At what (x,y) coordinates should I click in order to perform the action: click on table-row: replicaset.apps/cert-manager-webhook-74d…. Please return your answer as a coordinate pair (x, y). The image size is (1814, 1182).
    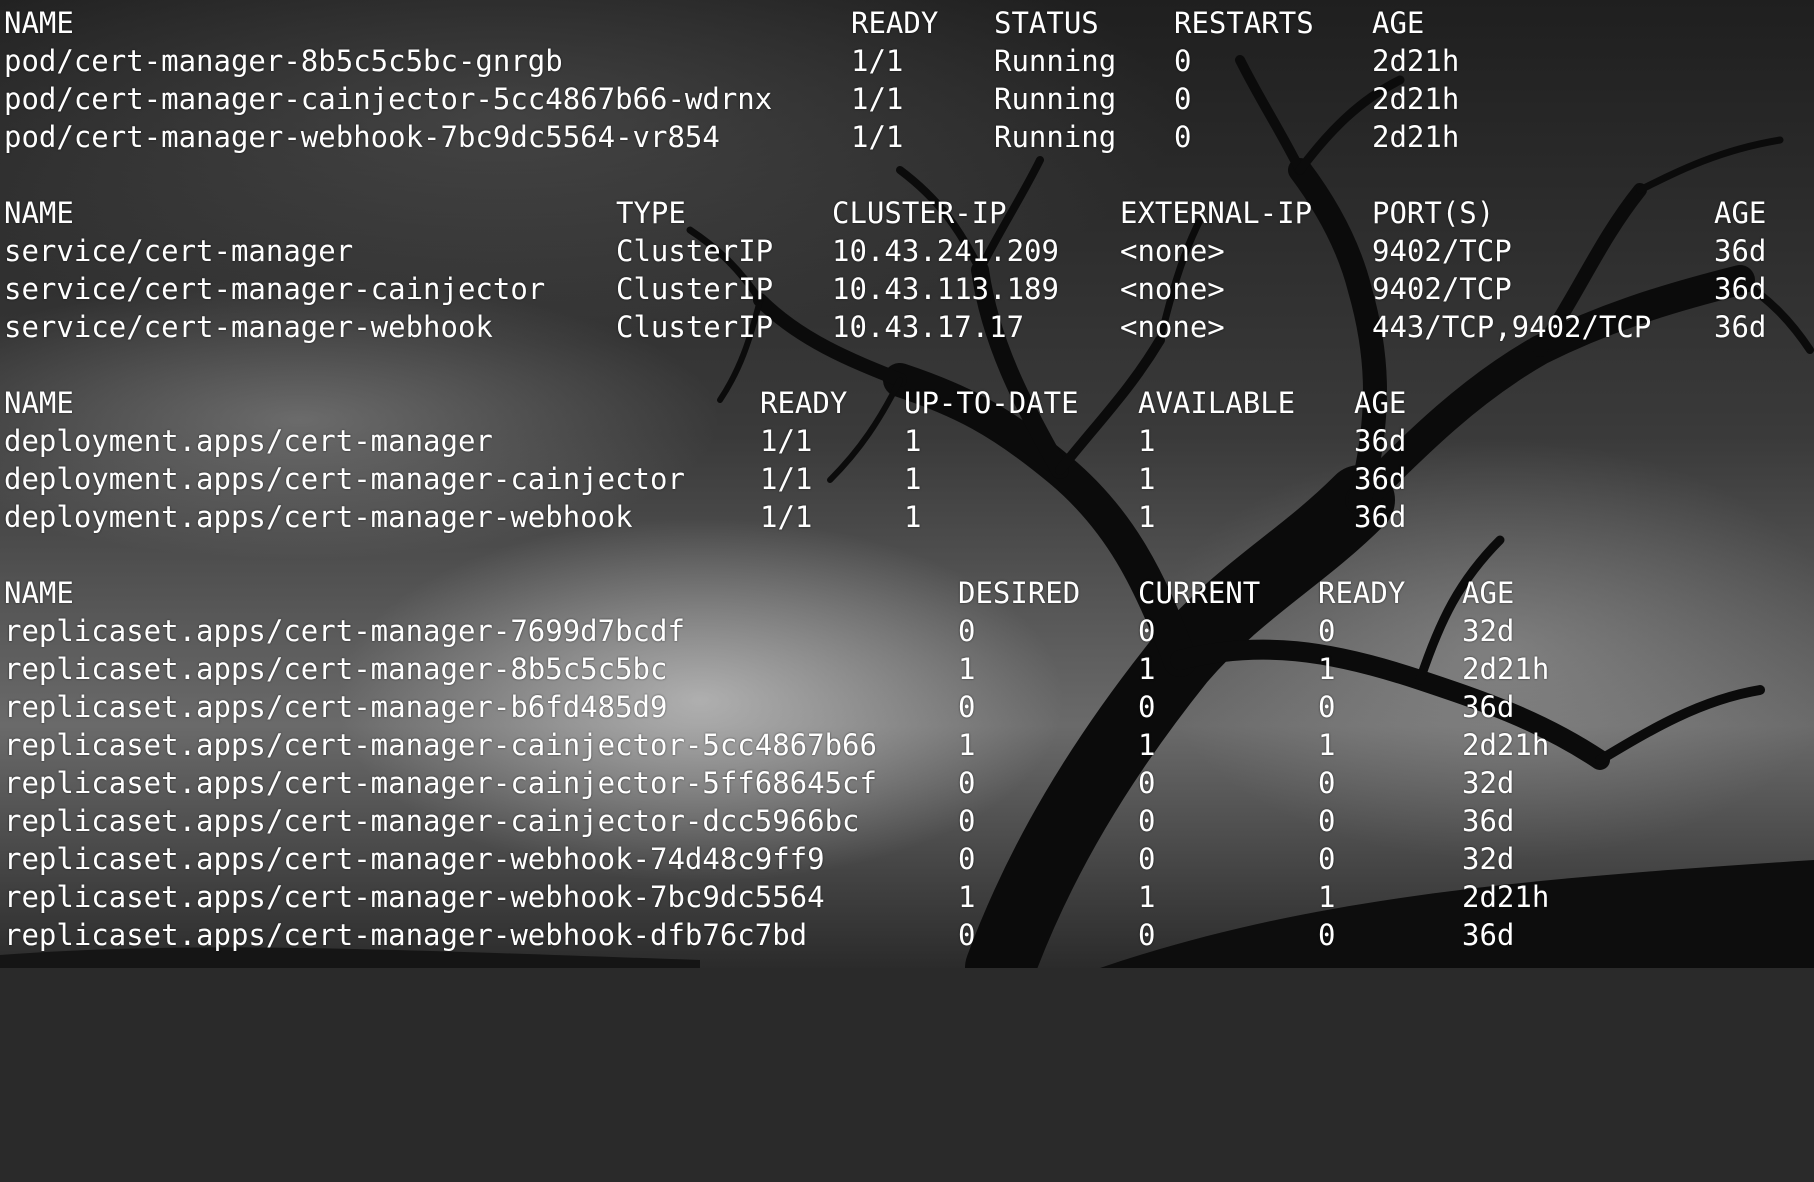
    Looking at the image, I should click on (907, 859).